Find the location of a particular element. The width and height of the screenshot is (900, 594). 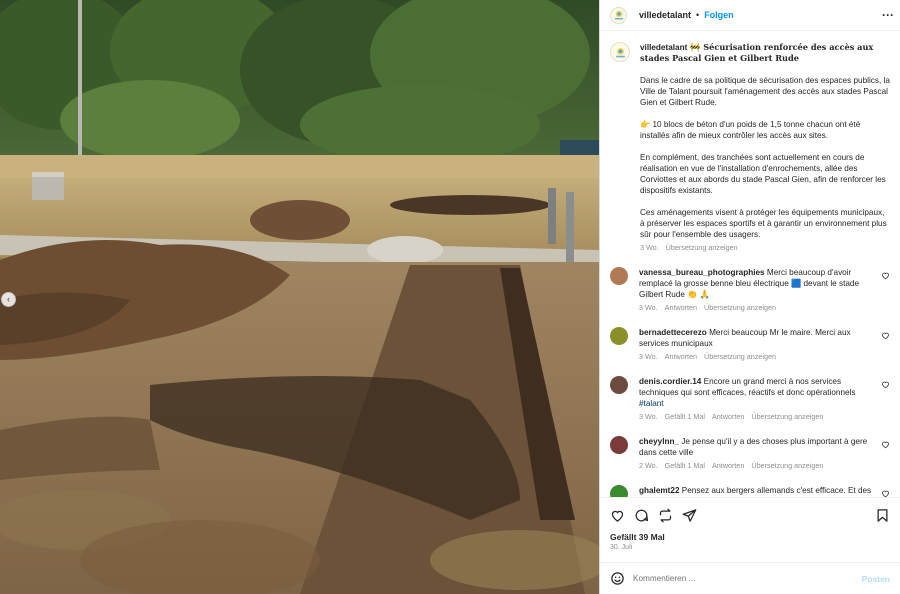

comment-input is located at coordinates (747, 578).